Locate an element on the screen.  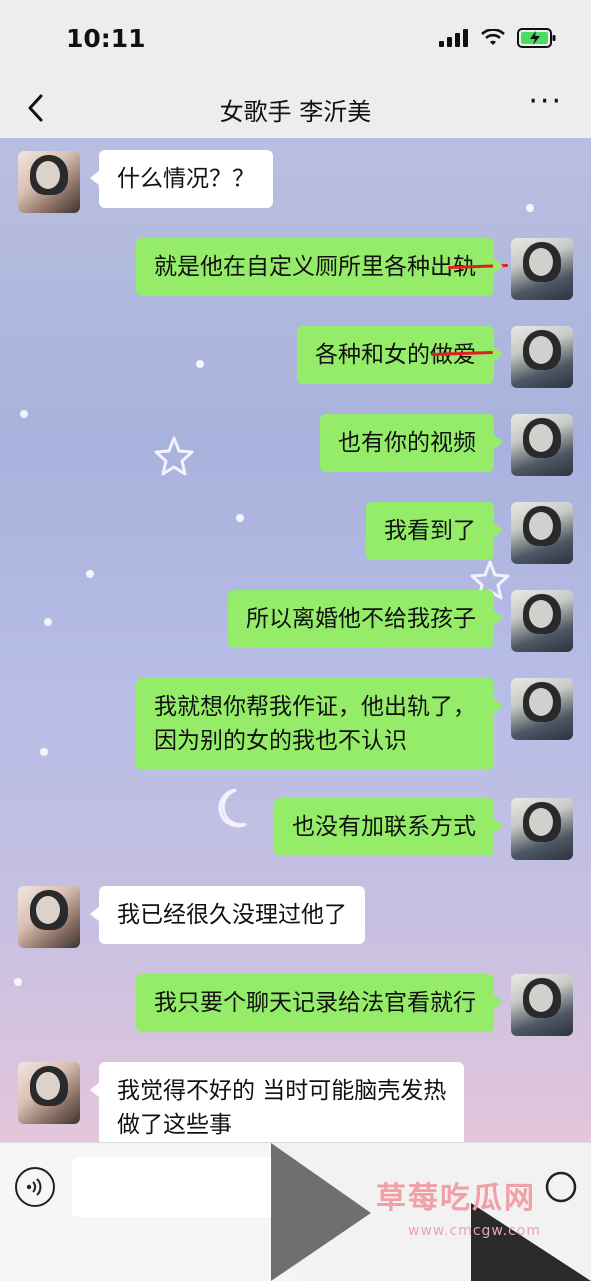
chat-header: 女歌手 李沂美 ··· is located at coordinates (295, 108).